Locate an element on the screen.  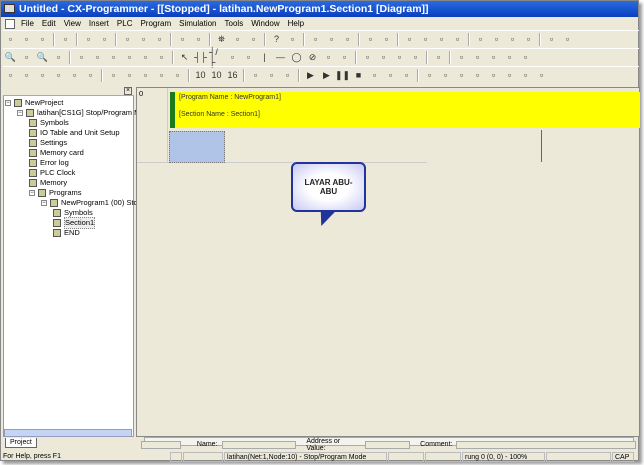
run-icon: ▶ is located at coordinates (310, 75).